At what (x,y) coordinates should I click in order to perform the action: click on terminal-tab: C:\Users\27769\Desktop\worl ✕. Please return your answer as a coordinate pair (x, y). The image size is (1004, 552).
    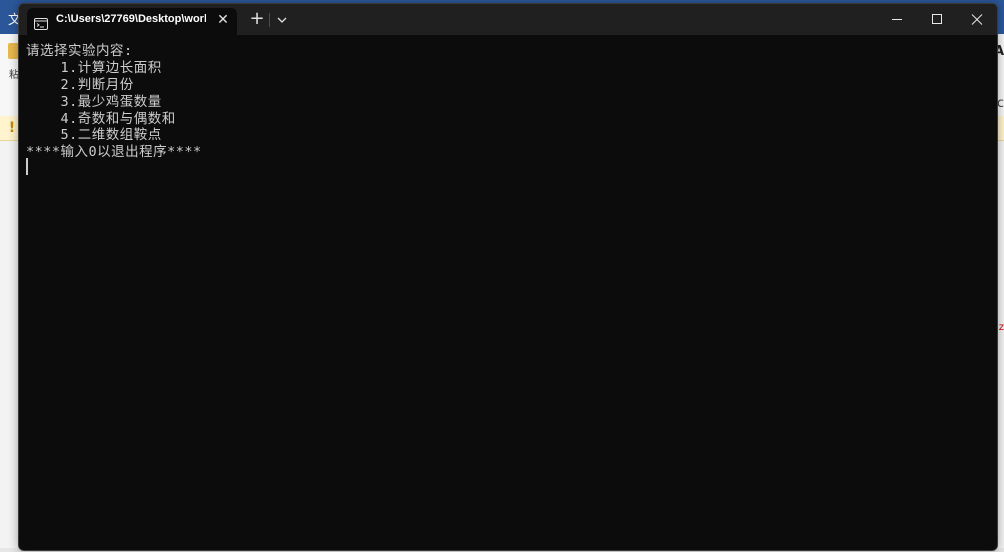
    Looking at the image, I should click on (132, 21).